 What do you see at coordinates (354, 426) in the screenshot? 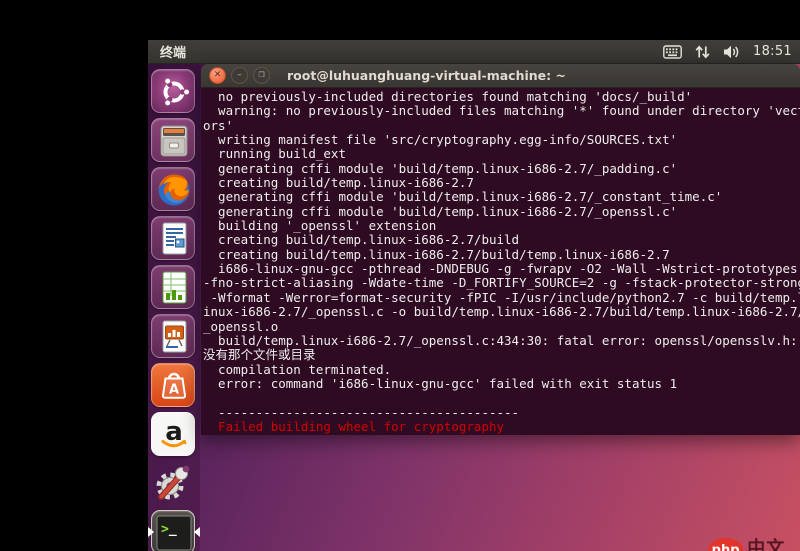
I see `terminal-line: Failed building wheel for cryptography` at bounding box center [354, 426].